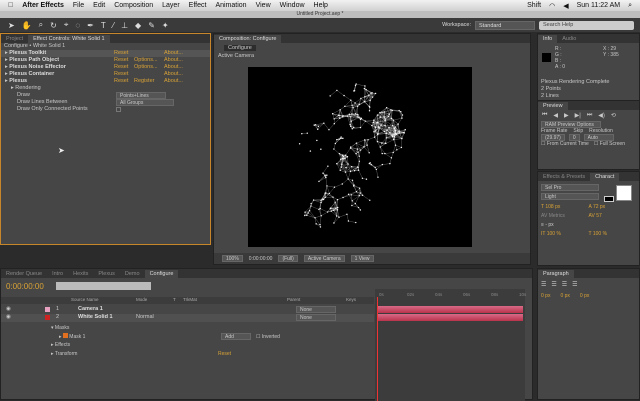 The height and width of the screenshot is (401, 640). What do you see at coordinates (211, 354) in the screenshot?
I see `transform-group: ▸ TransformReset` at bounding box center [211, 354].